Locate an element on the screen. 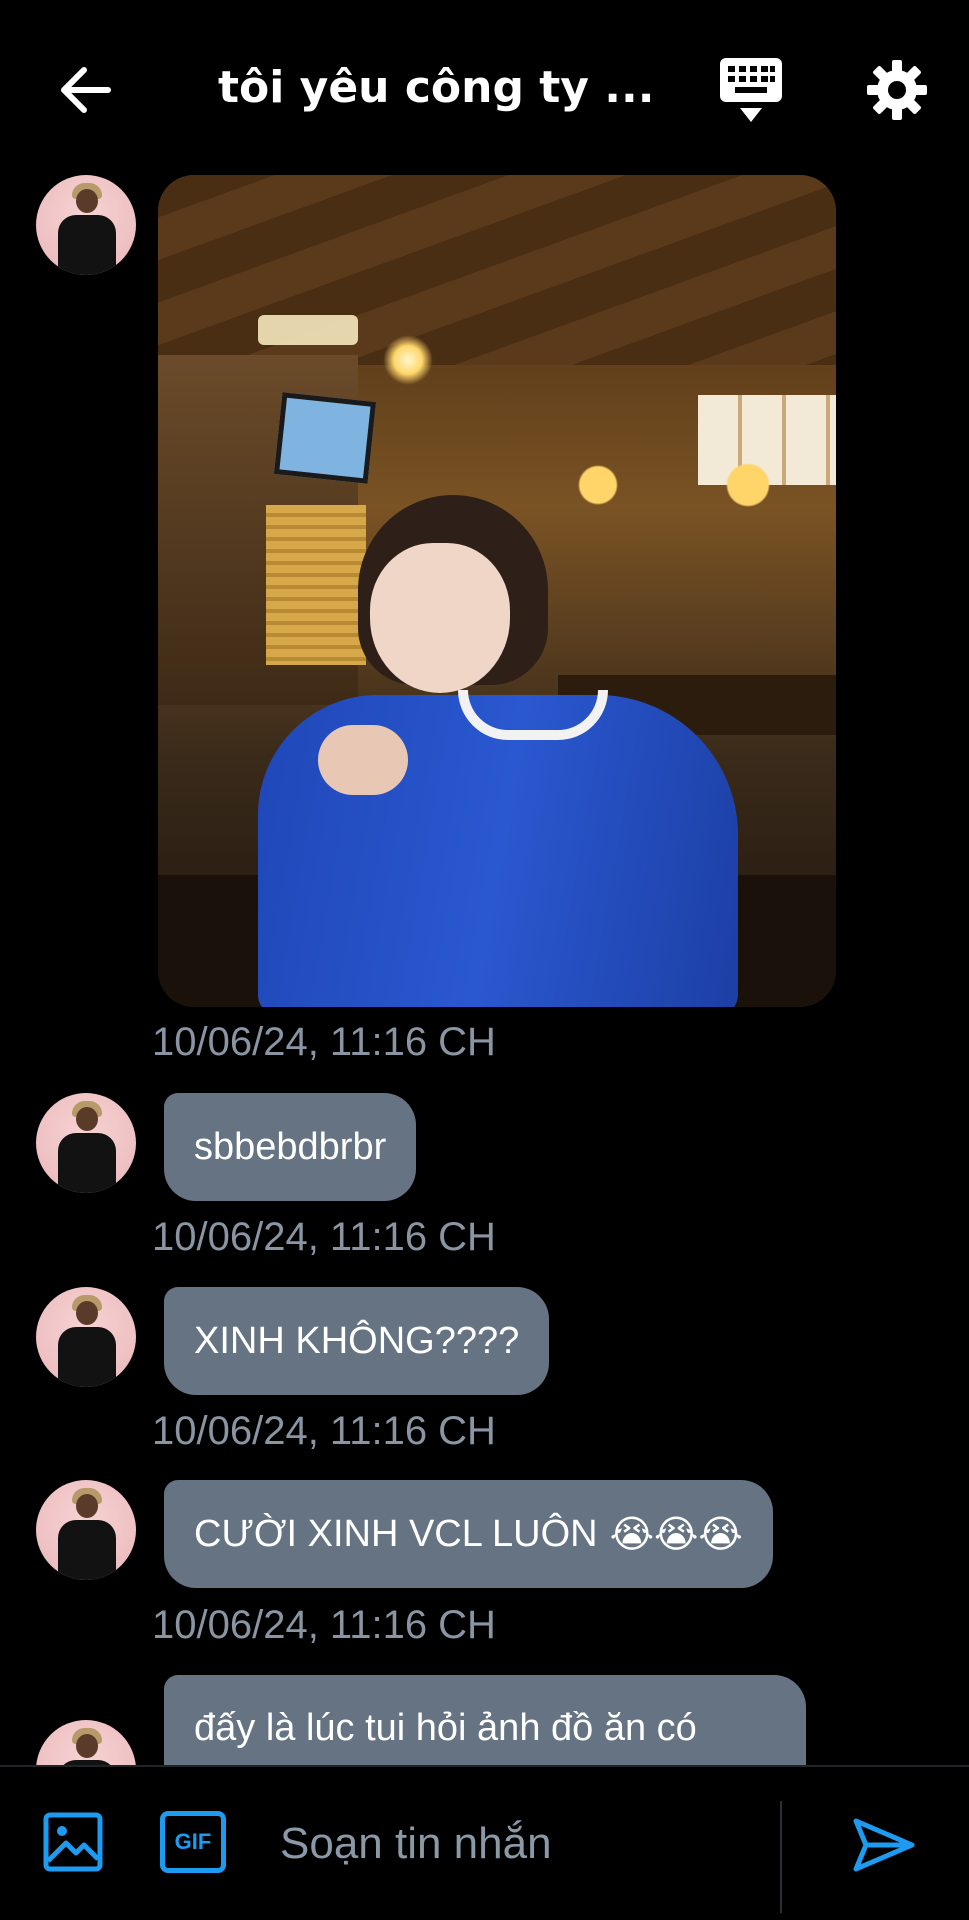  message-text: đấy là lúc tui hỏi ảnh đồ ăn có is located at coordinates (445, 1728).